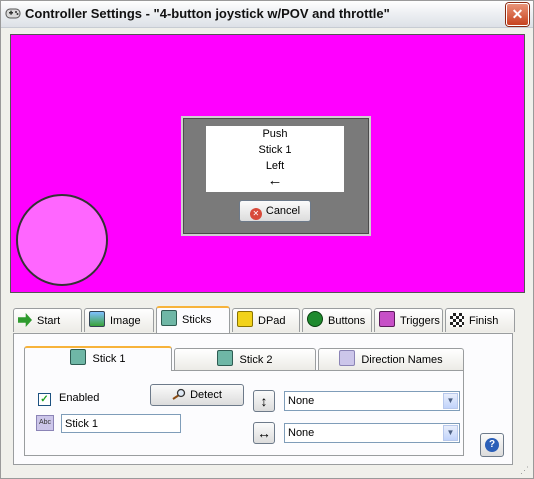  Describe the element at coordinates (255, 214) in the screenshot. I see `cancel-icon: ✕` at that location.